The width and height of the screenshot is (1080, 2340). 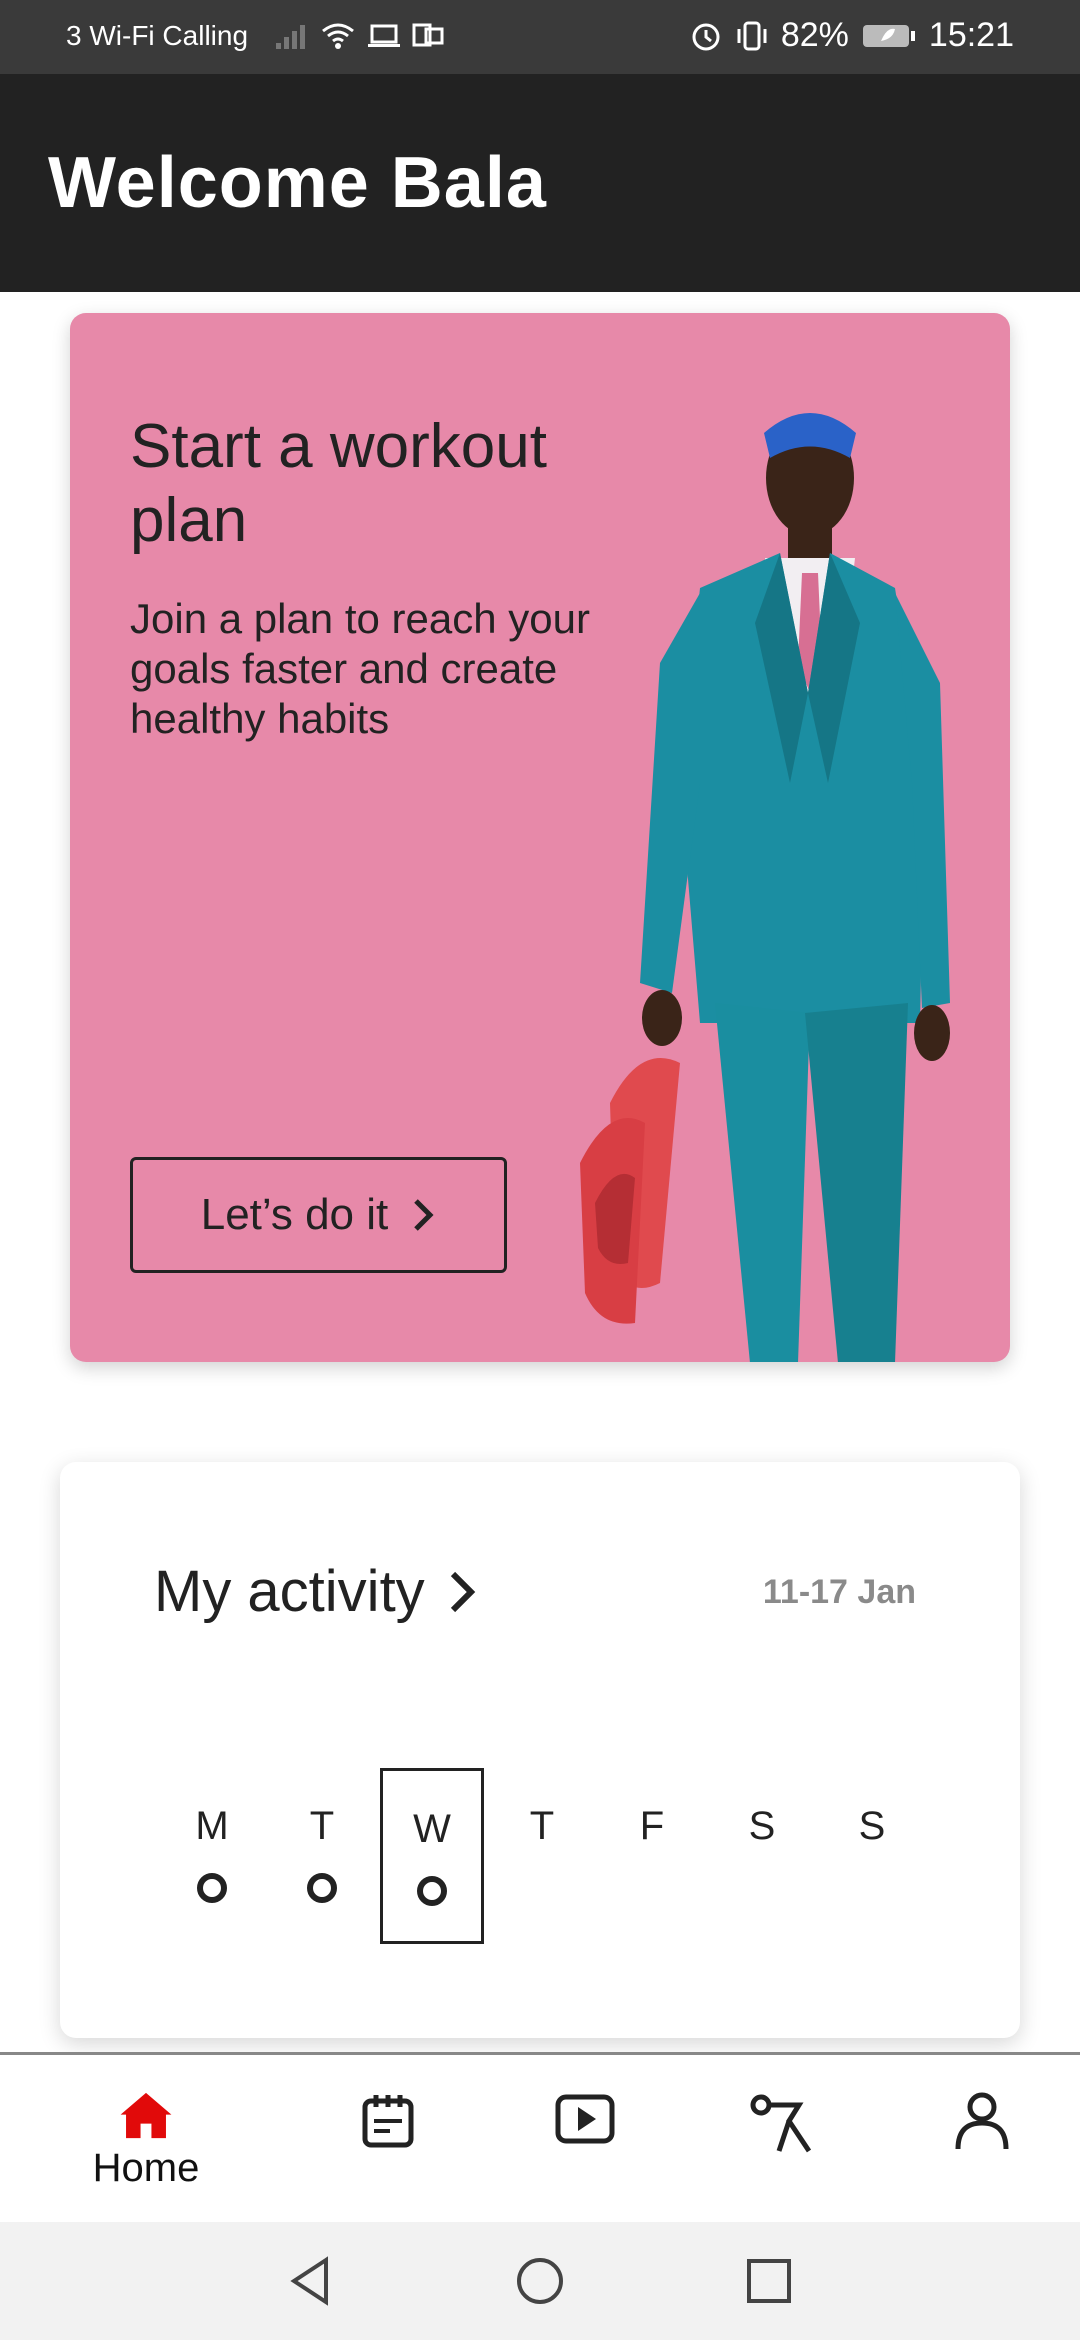 I want to click on nav-videos, so click(x=585, y=2141).